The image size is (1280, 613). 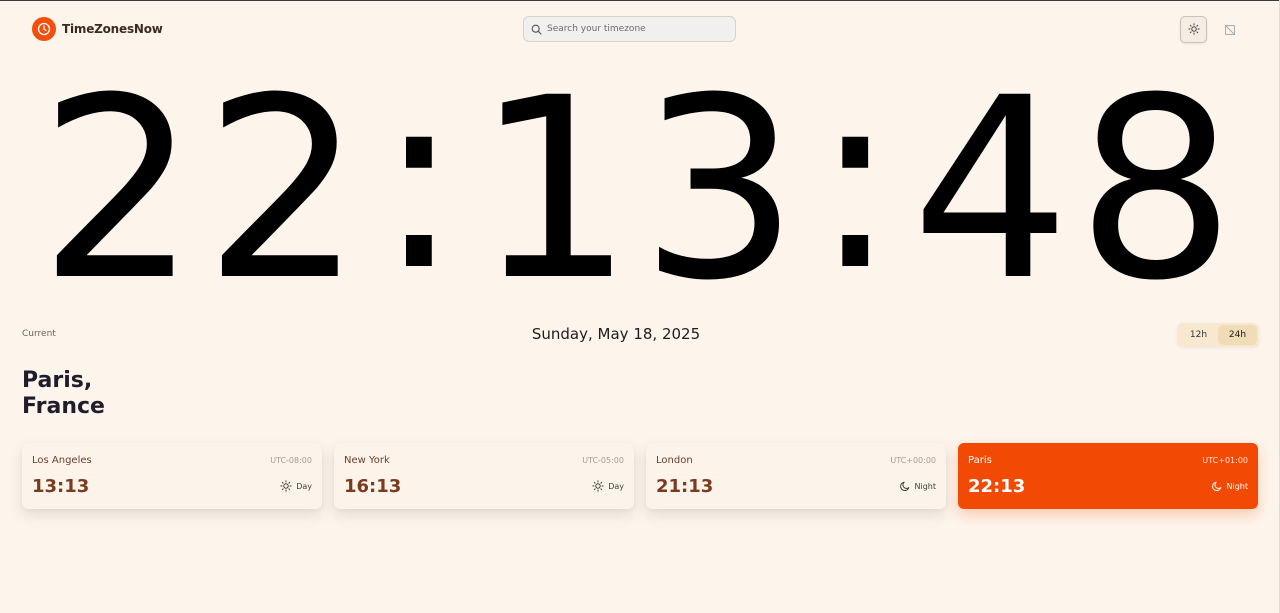 I want to click on format-24h-option: 24h, so click(x=1237, y=335).